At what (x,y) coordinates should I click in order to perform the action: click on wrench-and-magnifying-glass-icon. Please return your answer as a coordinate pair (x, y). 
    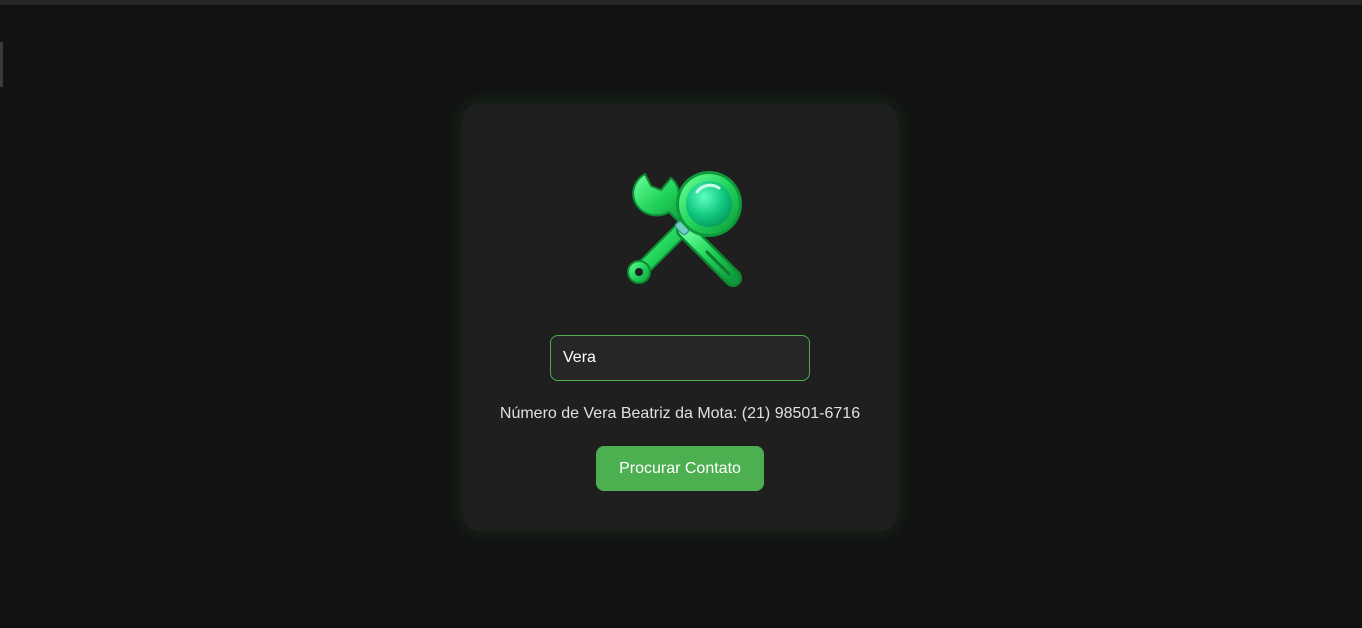
    Looking at the image, I should click on (685, 226).